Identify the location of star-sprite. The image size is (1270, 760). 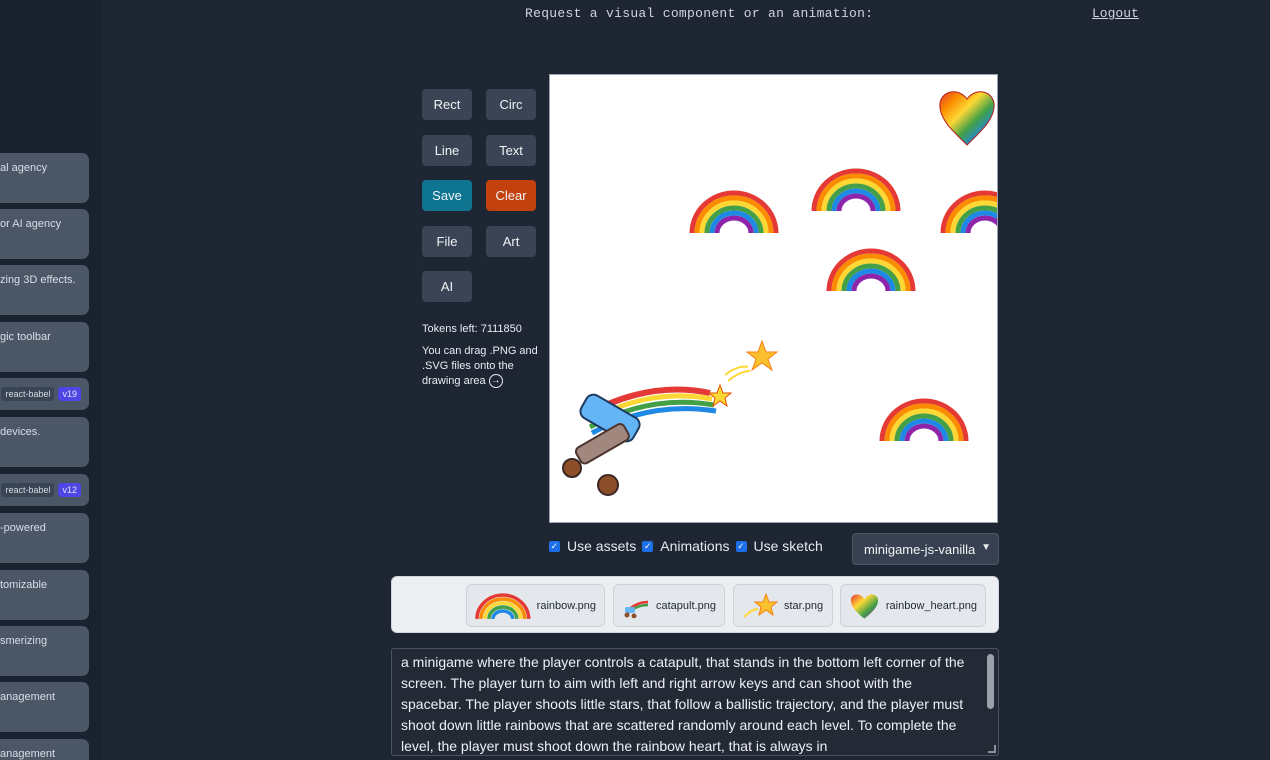
(751, 360).